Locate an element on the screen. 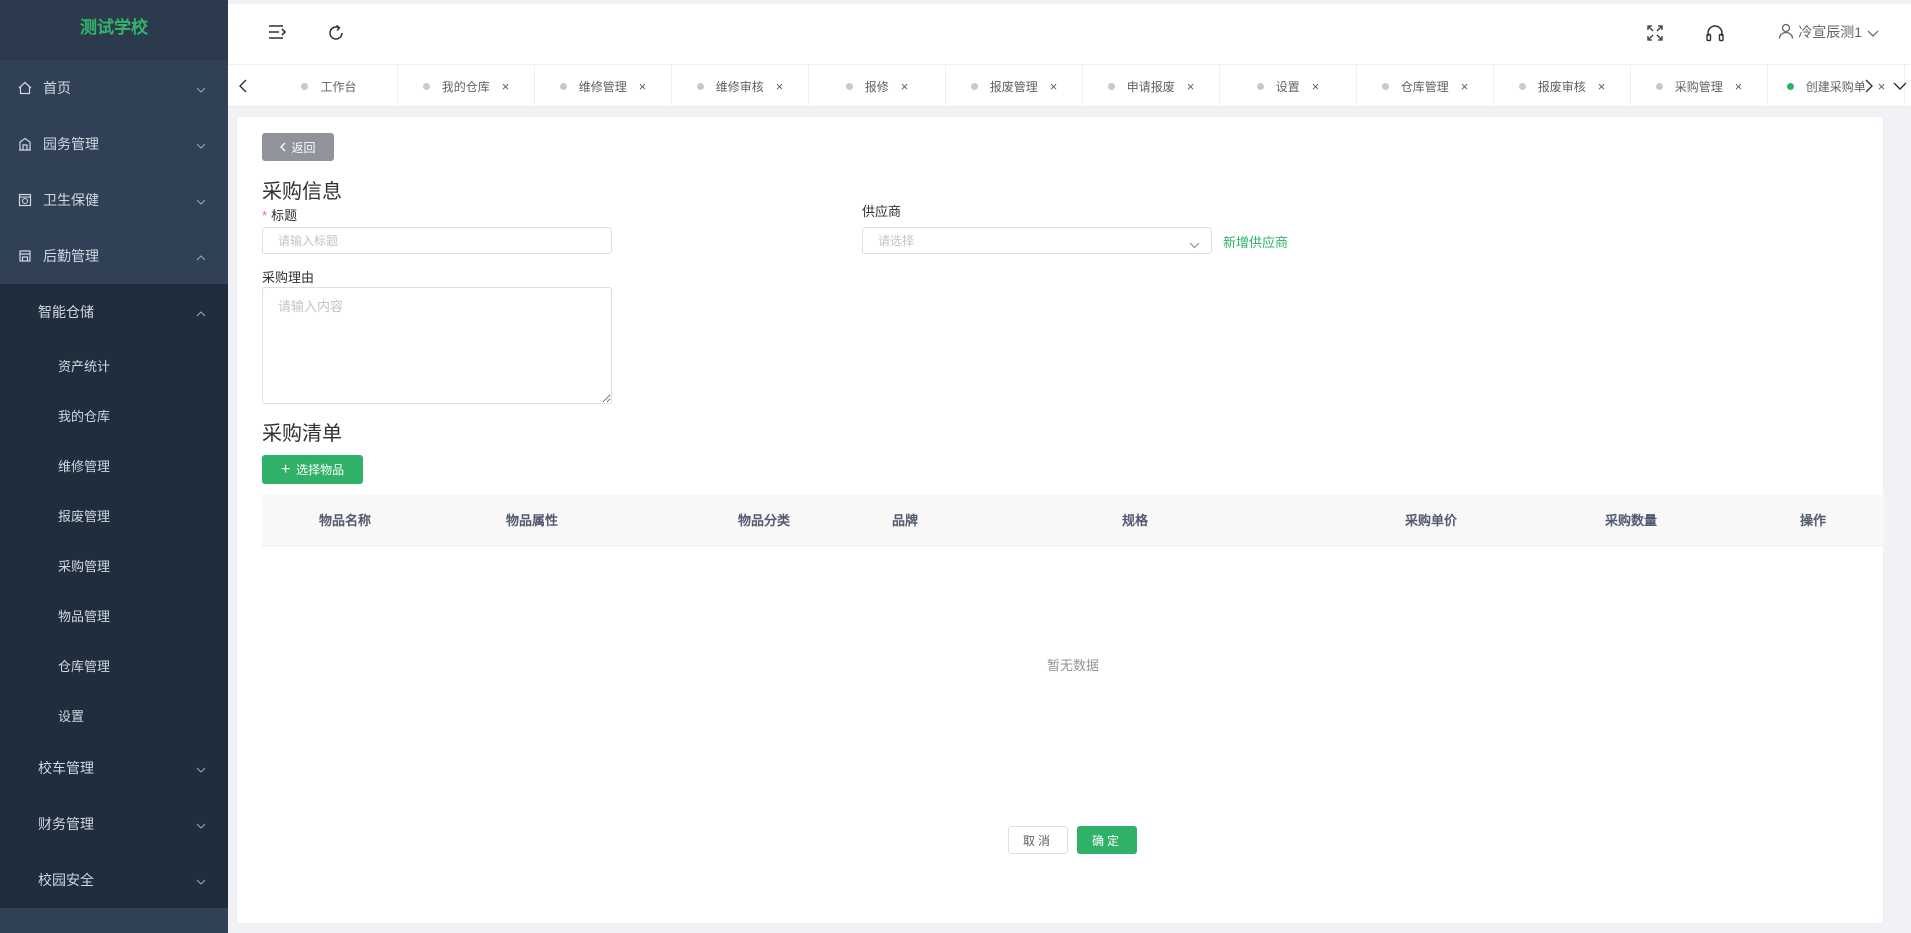 Image resolution: width=1911 pixels, height=933 pixels. tab-my-warehouse: 我的仓库 × is located at coordinates (466, 86).